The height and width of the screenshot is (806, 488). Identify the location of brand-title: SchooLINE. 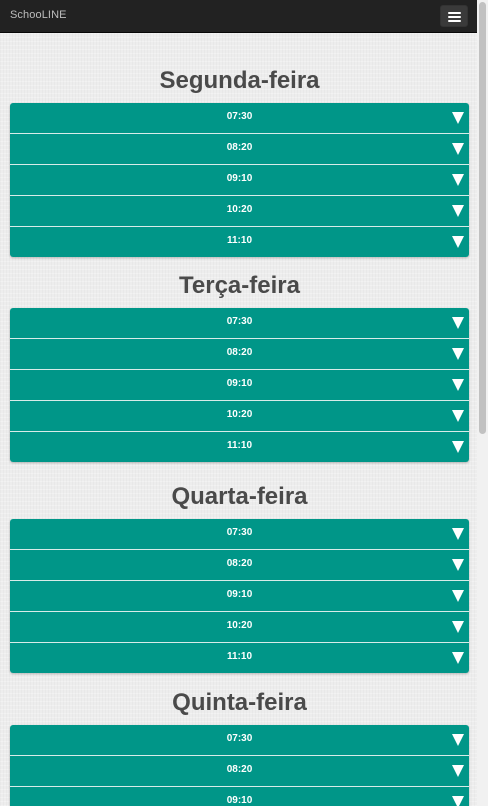
(38, 15).